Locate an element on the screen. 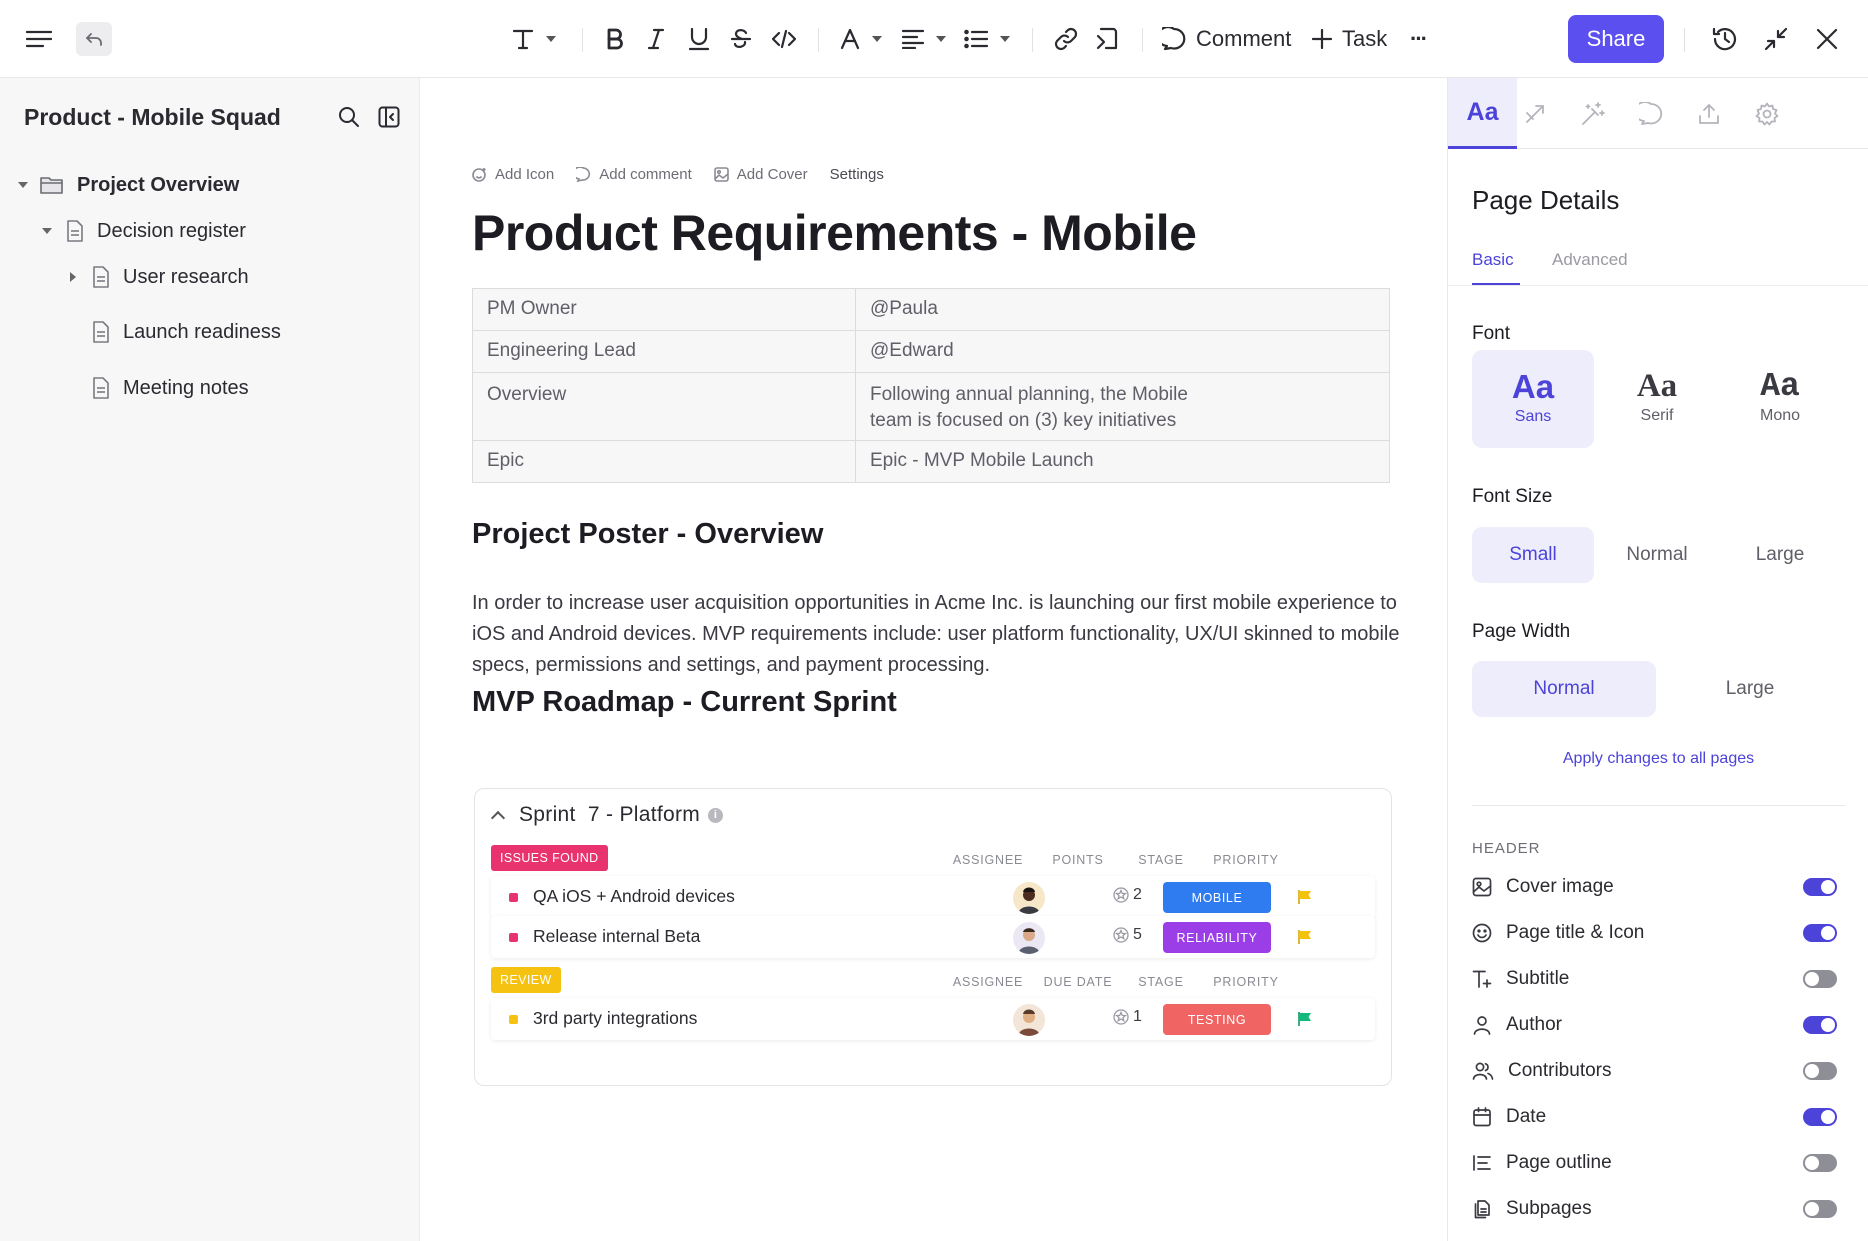 Image resolution: width=1868 pixels, height=1241 pixels. settings-label: Settings is located at coordinates (856, 174).